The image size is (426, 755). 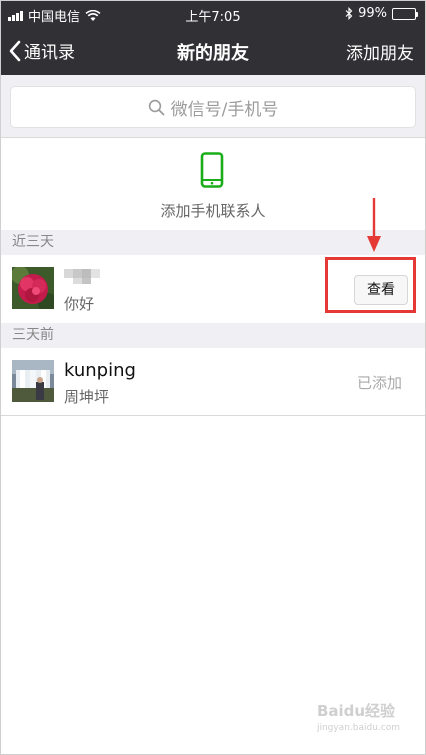 What do you see at coordinates (79, 304) in the screenshot?
I see `request-message: 你好` at bounding box center [79, 304].